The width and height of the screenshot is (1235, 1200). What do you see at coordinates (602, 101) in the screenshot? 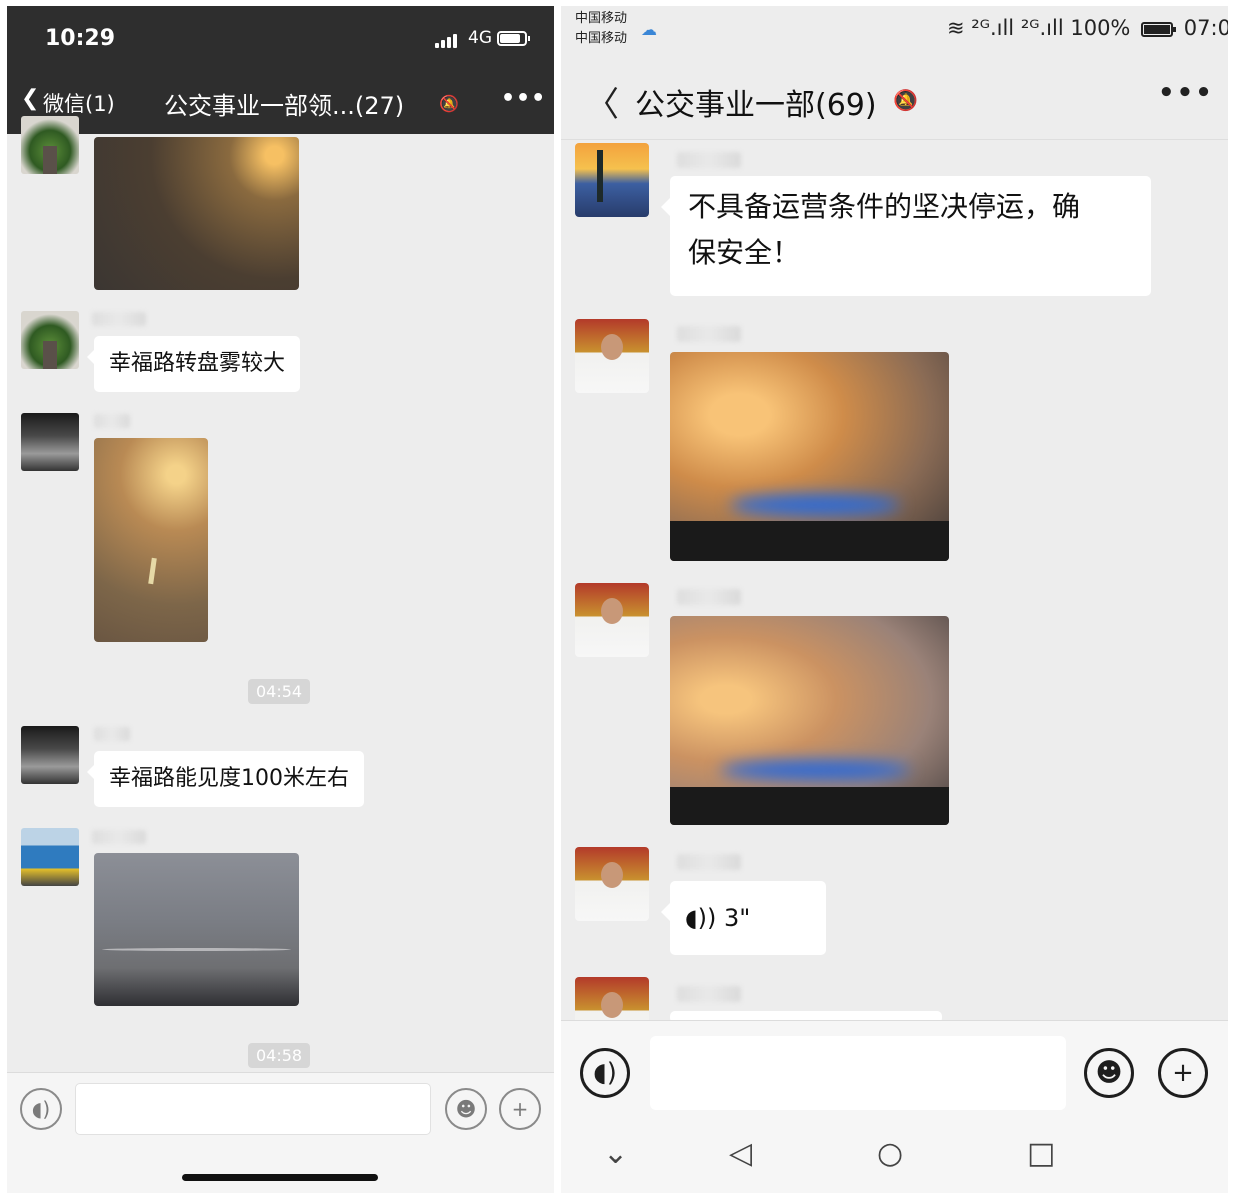
I see `chevron-left-icon: 〈` at bounding box center [602, 101].